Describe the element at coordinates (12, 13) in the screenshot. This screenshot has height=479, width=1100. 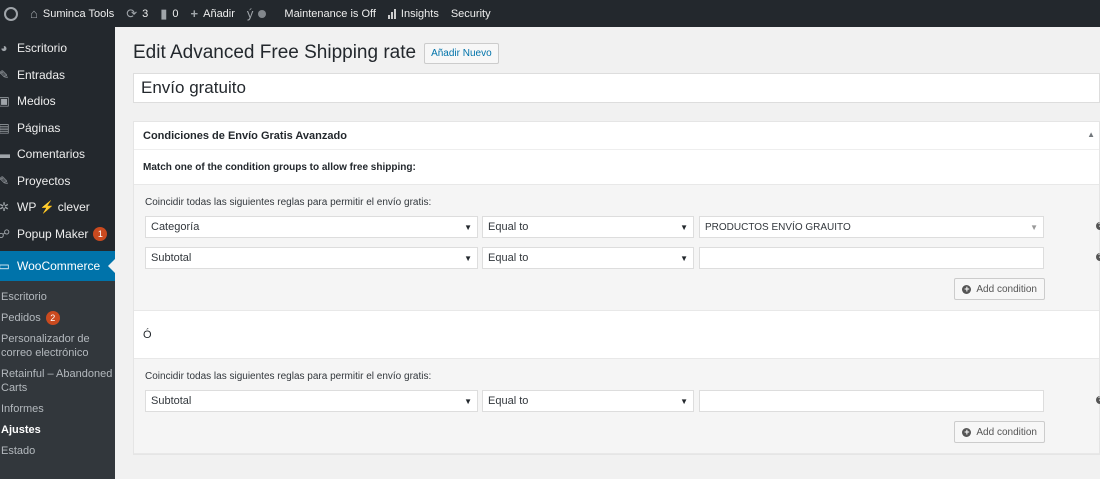
I see `wordpress-logo-icon` at that location.